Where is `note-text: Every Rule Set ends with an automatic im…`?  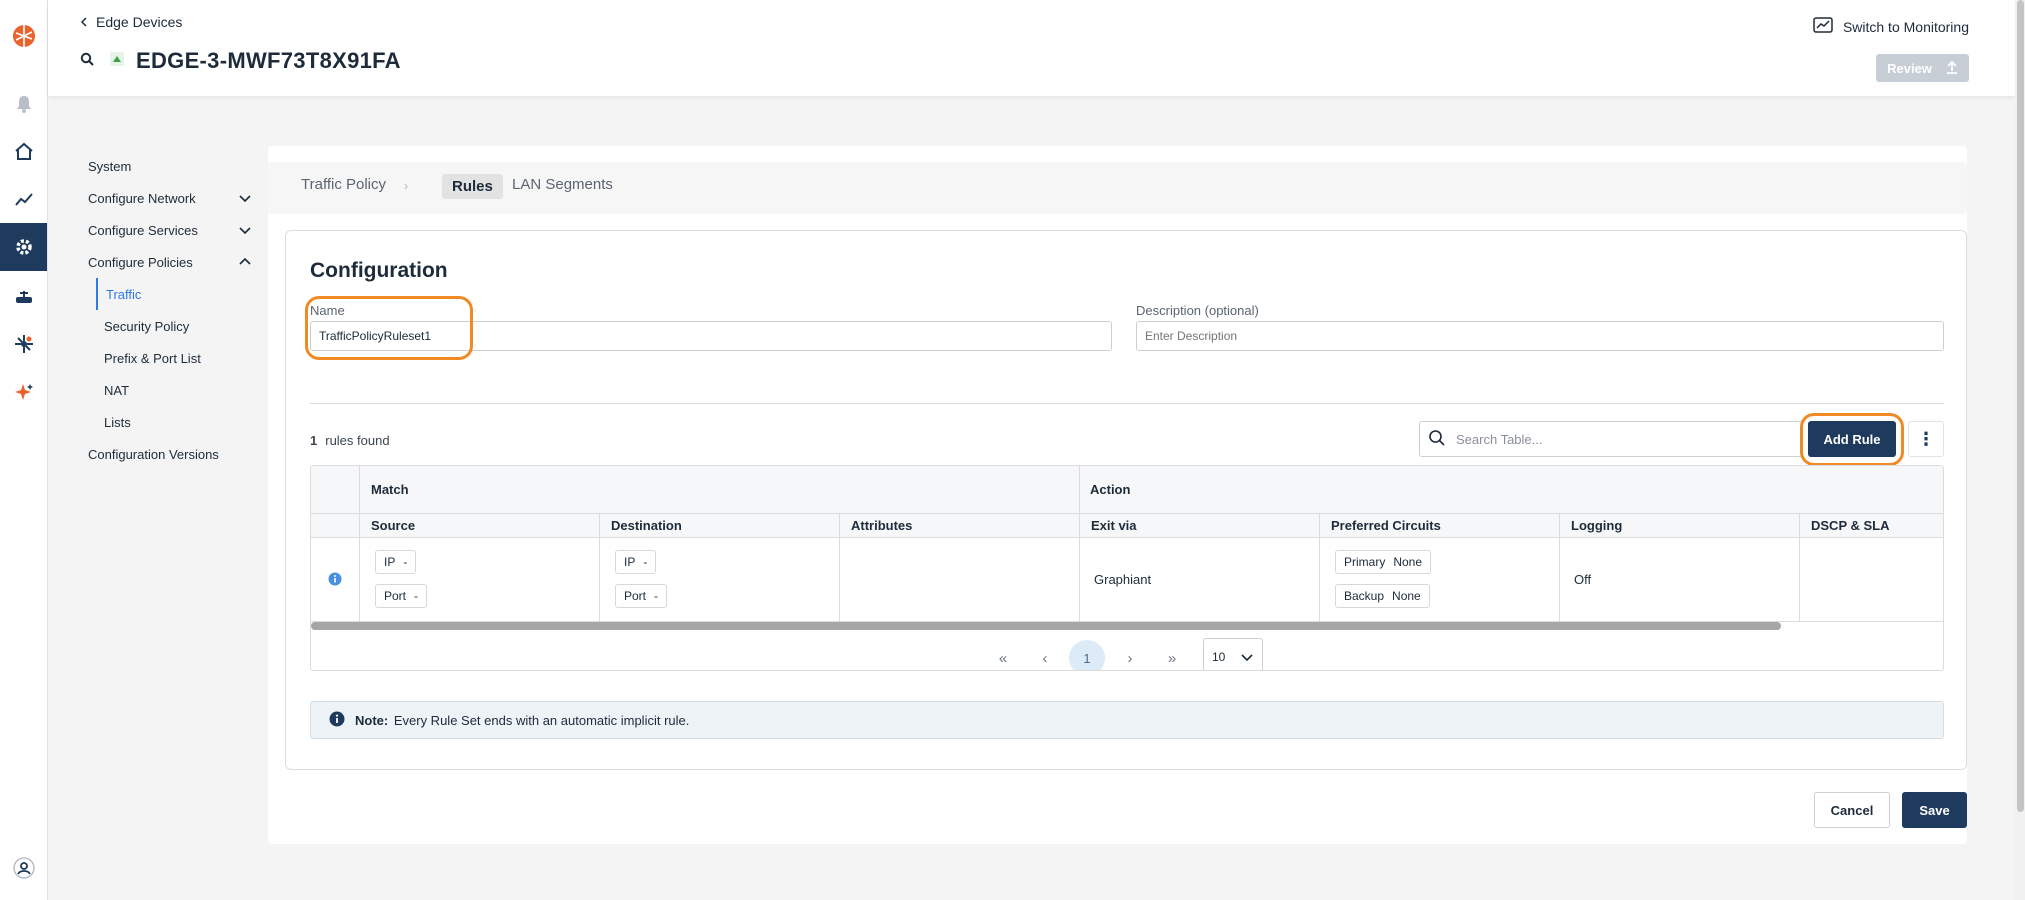 note-text: Every Rule Set ends with an automatic im… is located at coordinates (541, 720).